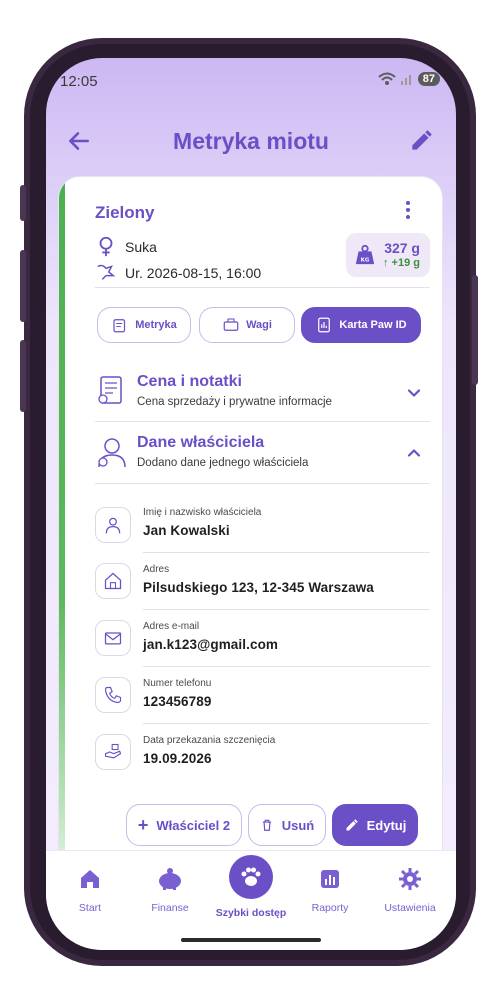  What do you see at coordinates (258, 587) in the screenshot?
I see `address-value: Pilsudskiego 123, 12-345 Warszawa` at bounding box center [258, 587].